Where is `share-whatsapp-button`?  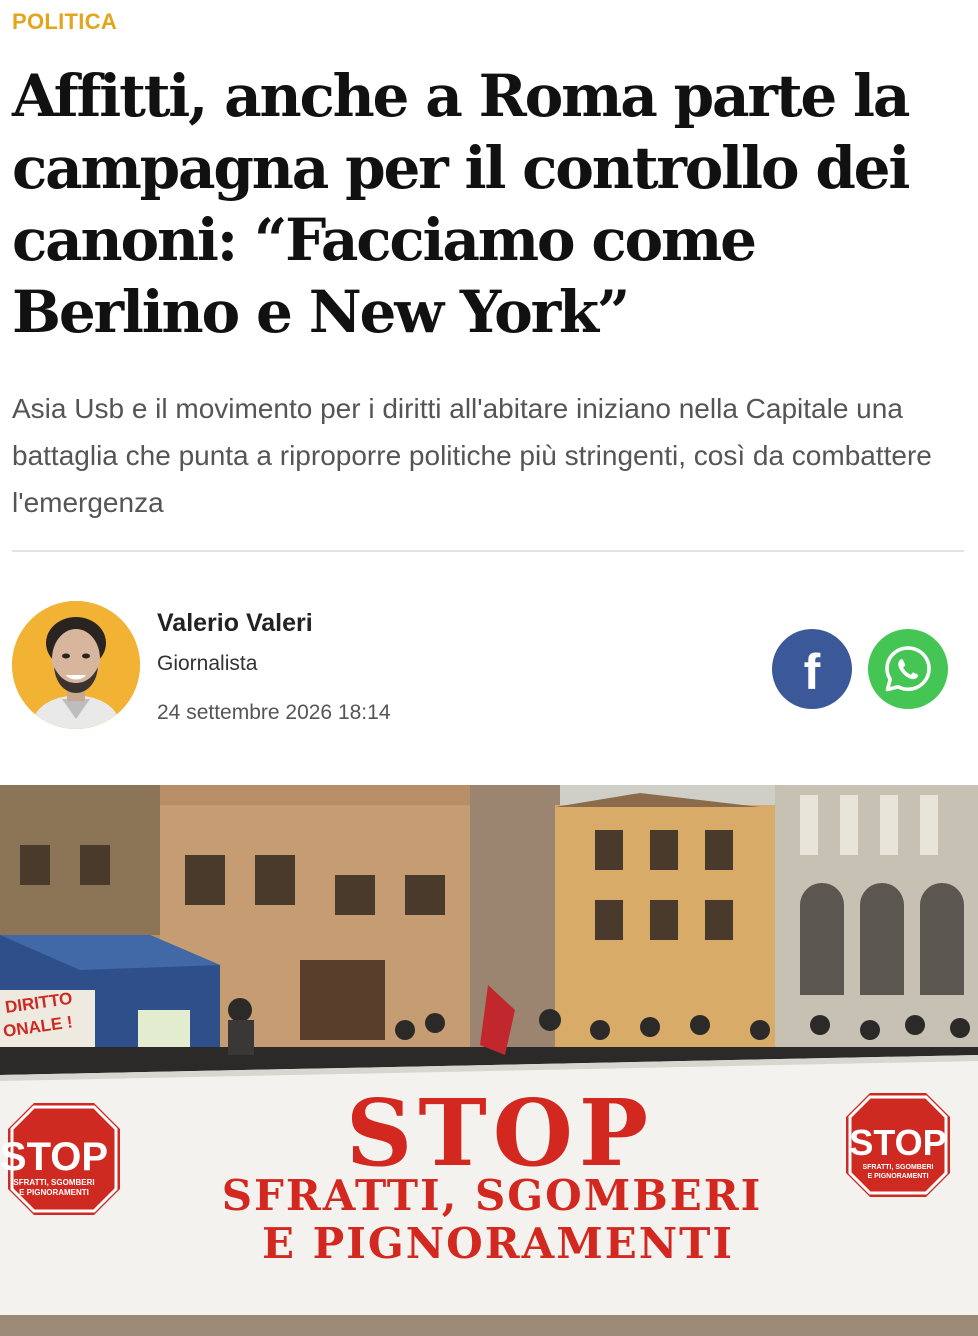 share-whatsapp-button is located at coordinates (908, 669).